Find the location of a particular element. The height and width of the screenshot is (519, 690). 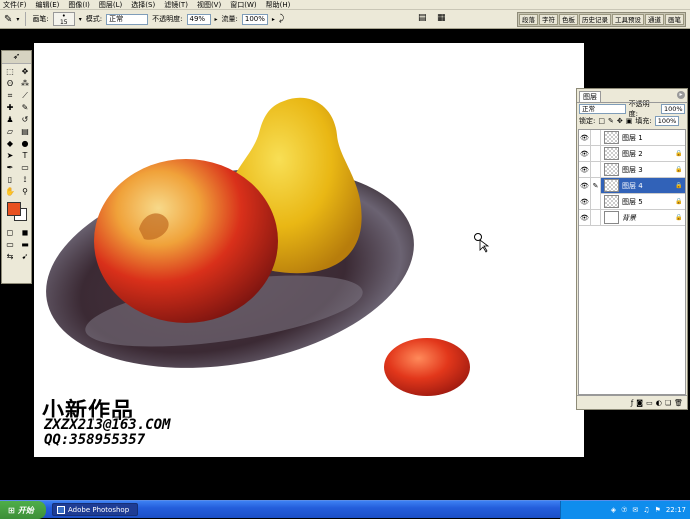

slice-tool-icon: ⟋ is located at coordinates (25, 95).